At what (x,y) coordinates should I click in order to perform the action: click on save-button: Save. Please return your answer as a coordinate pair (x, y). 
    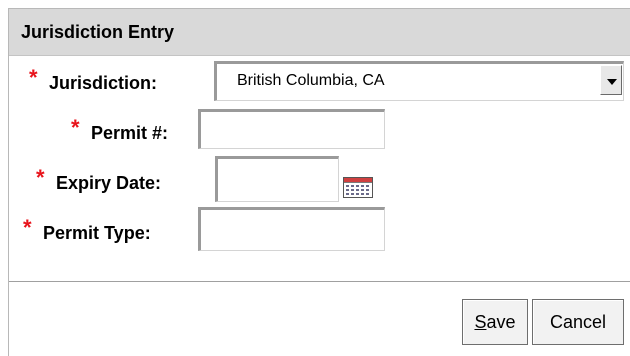
    Looking at the image, I should click on (495, 322).